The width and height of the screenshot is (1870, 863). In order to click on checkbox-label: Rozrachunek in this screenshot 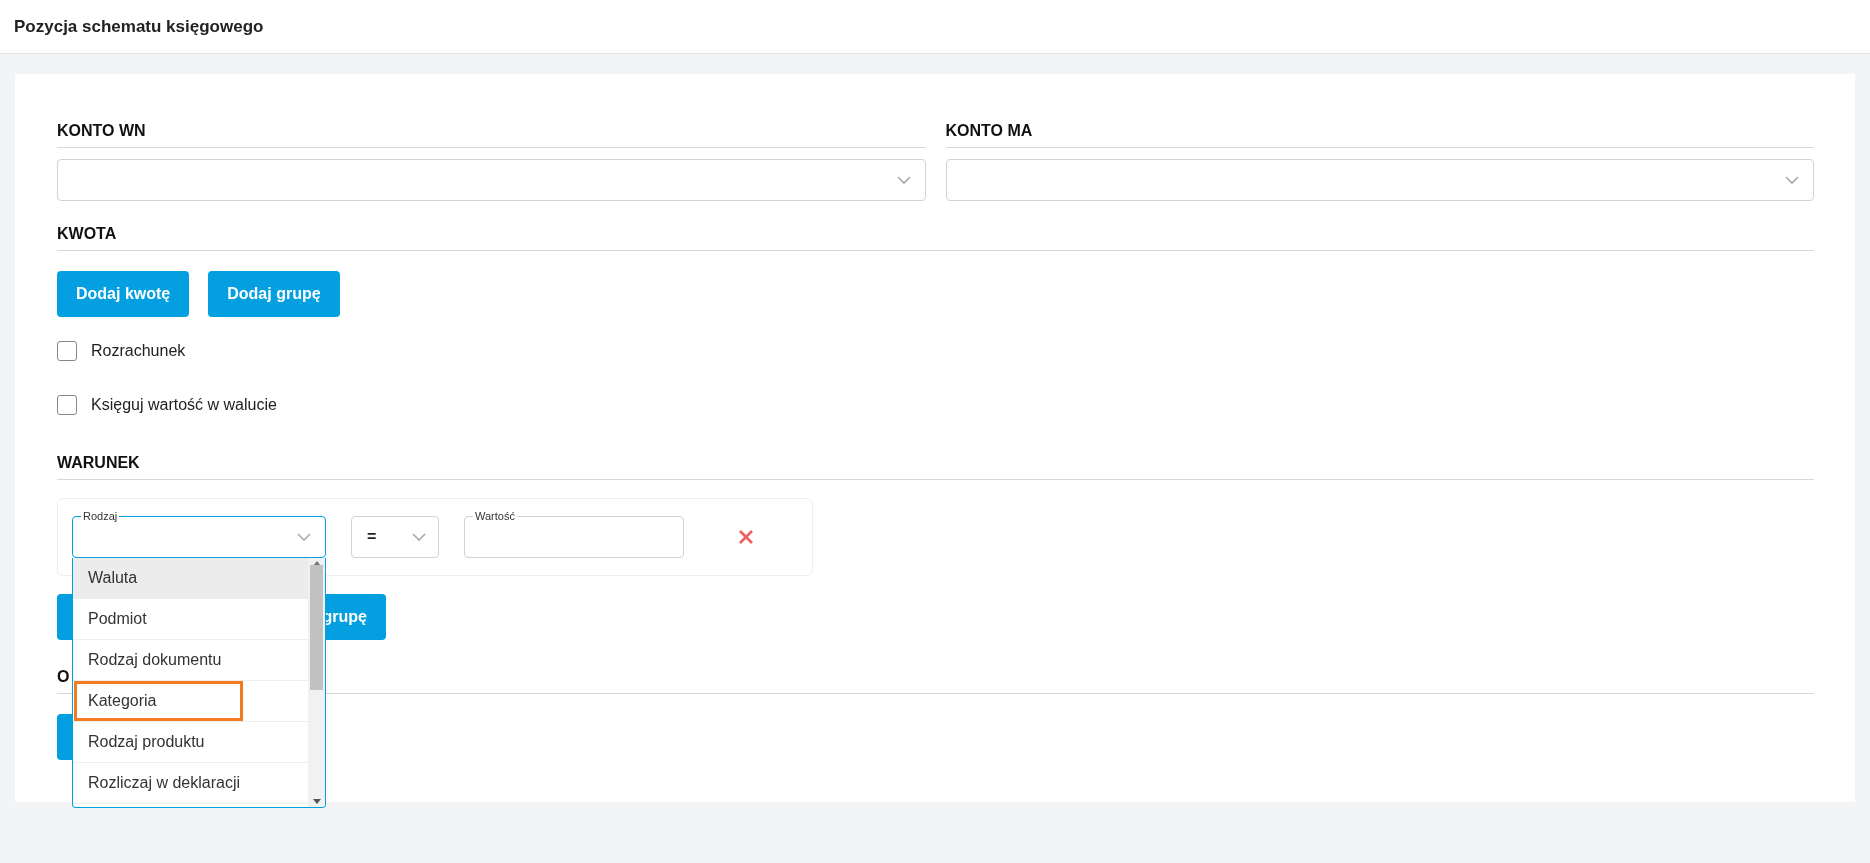, I will do `click(138, 351)`.